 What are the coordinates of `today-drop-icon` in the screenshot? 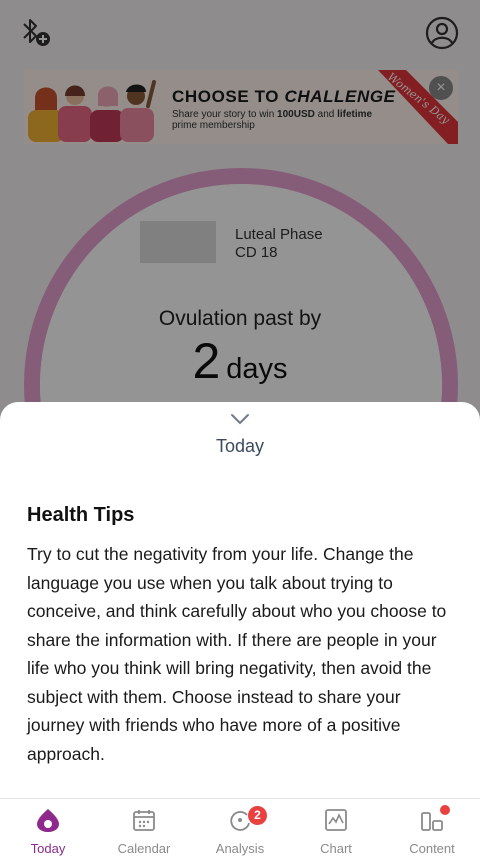 It's located at (48, 820).